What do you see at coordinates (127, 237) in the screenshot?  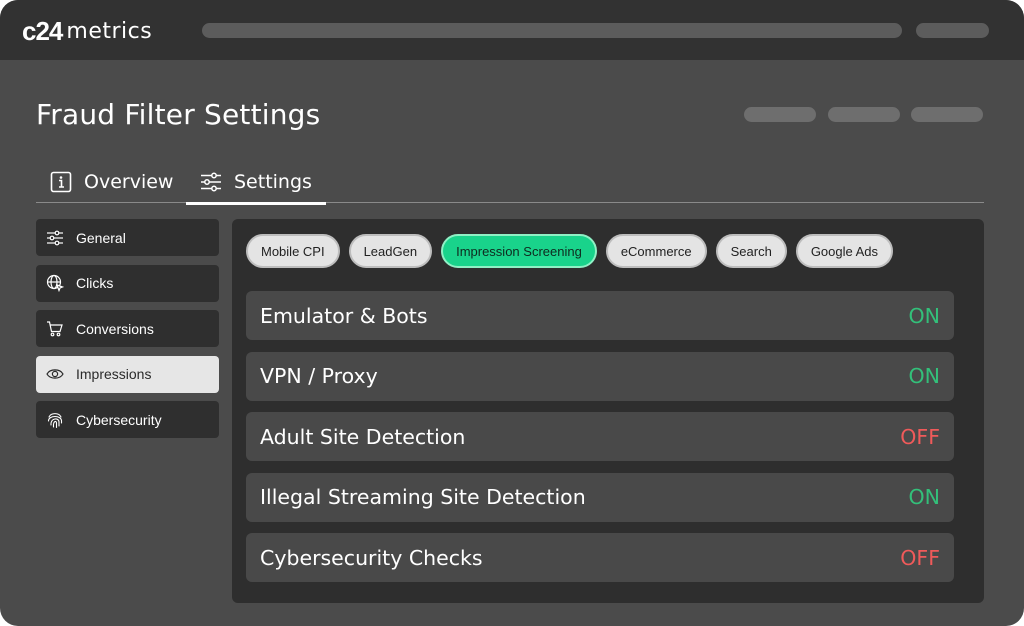 I see `sidebar-item-general: General` at bounding box center [127, 237].